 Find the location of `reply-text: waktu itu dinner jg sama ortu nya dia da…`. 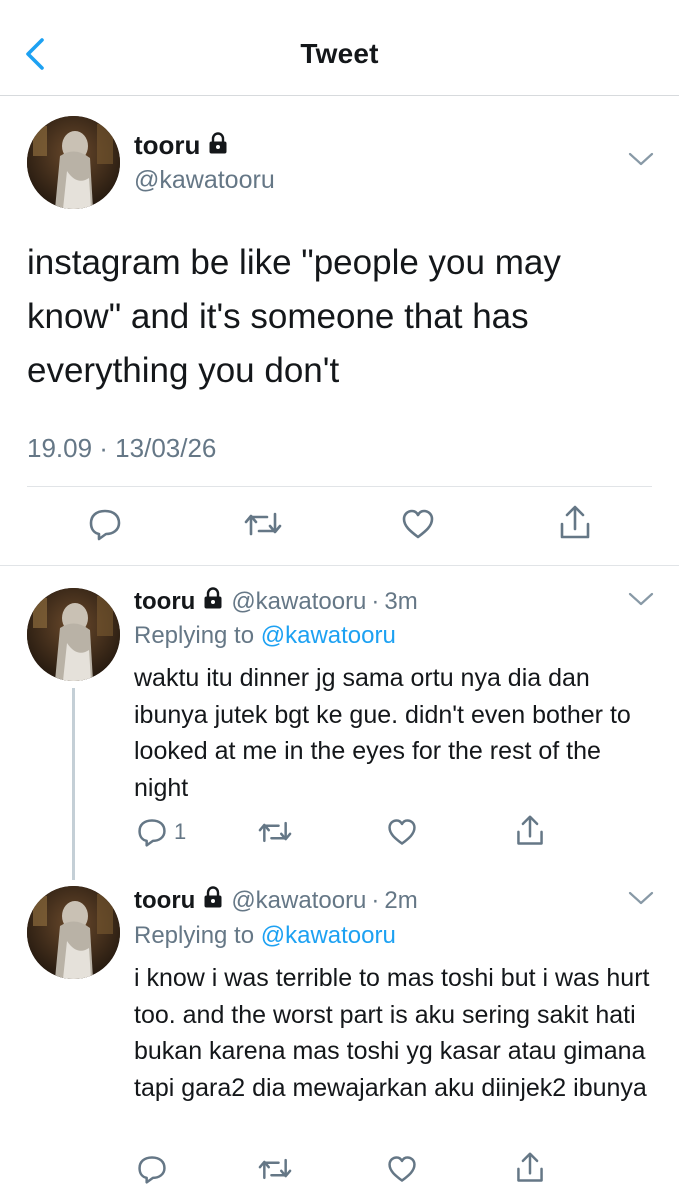

reply-text: waktu itu dinner jg sama ortu nya dia da… is located at coordinates (382, 733).